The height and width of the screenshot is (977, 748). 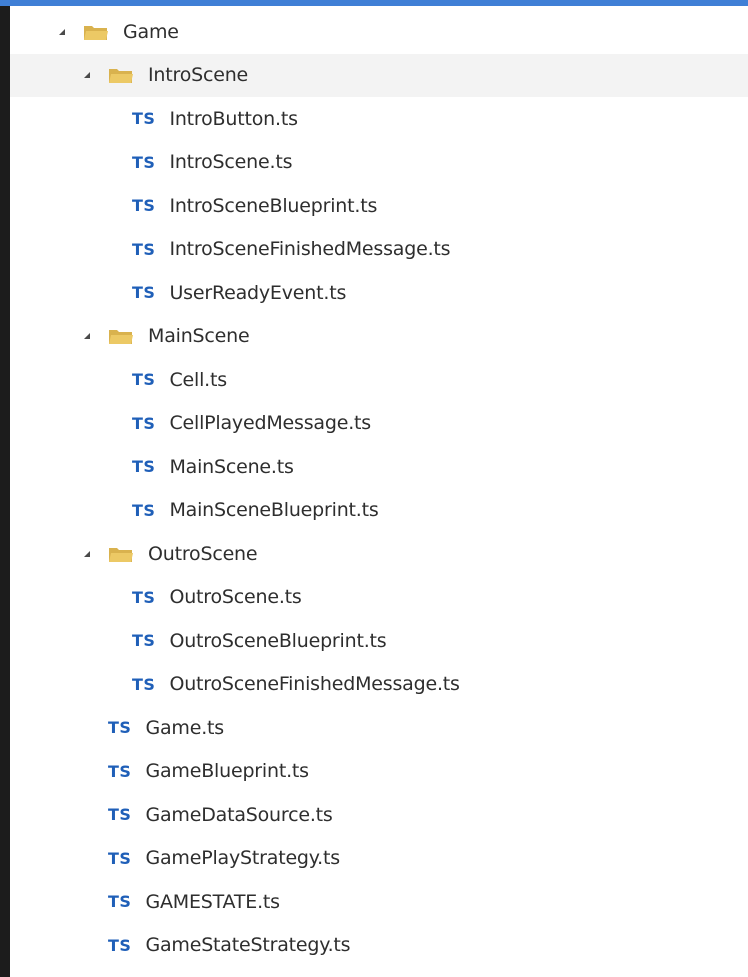 What do you see at coordinates (379, 424) in the screenshot?
I see `tree-file: TS CellPlayedMessage.ts` at bounding box center [379, 424].